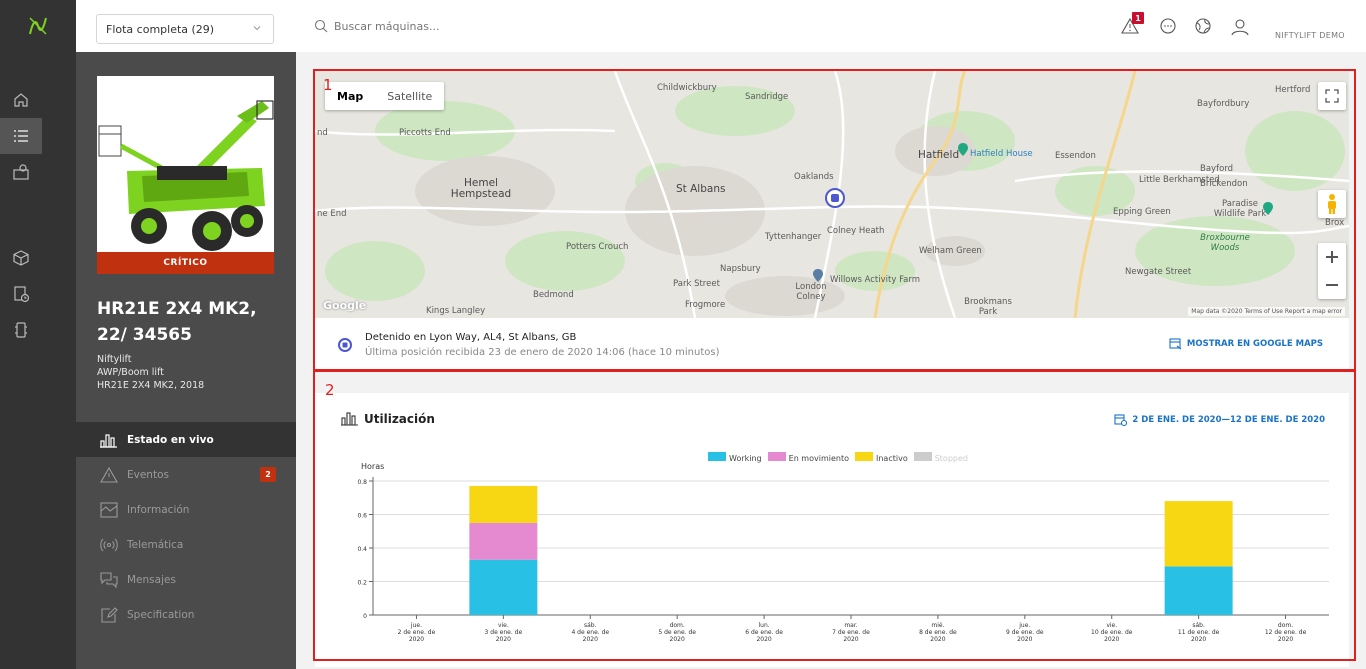 The width and height of the screenshot is (1366, 669). I want to click on chevron-down-icon, so click(257, 28).